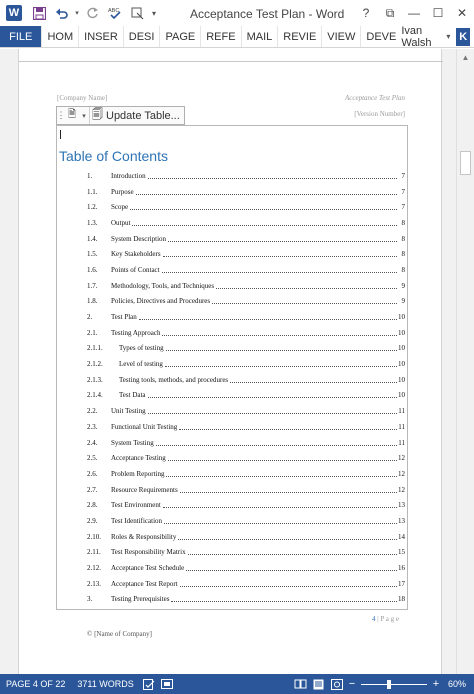 The width and height of the screenshot is (474, 694). What do you see at coordinates (220, 36) in the screenshot?
I see `tab-references: REFE` at bounding box center [220, 36].